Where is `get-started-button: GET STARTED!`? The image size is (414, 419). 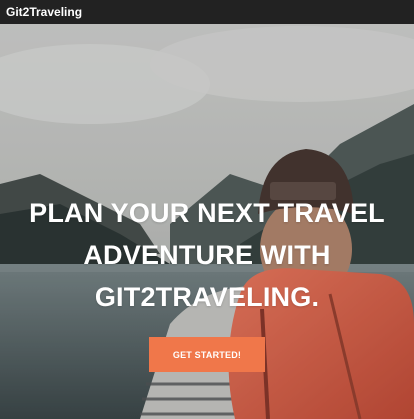 get-started-button: GET STARTED! is located at coordinates (207, 354).